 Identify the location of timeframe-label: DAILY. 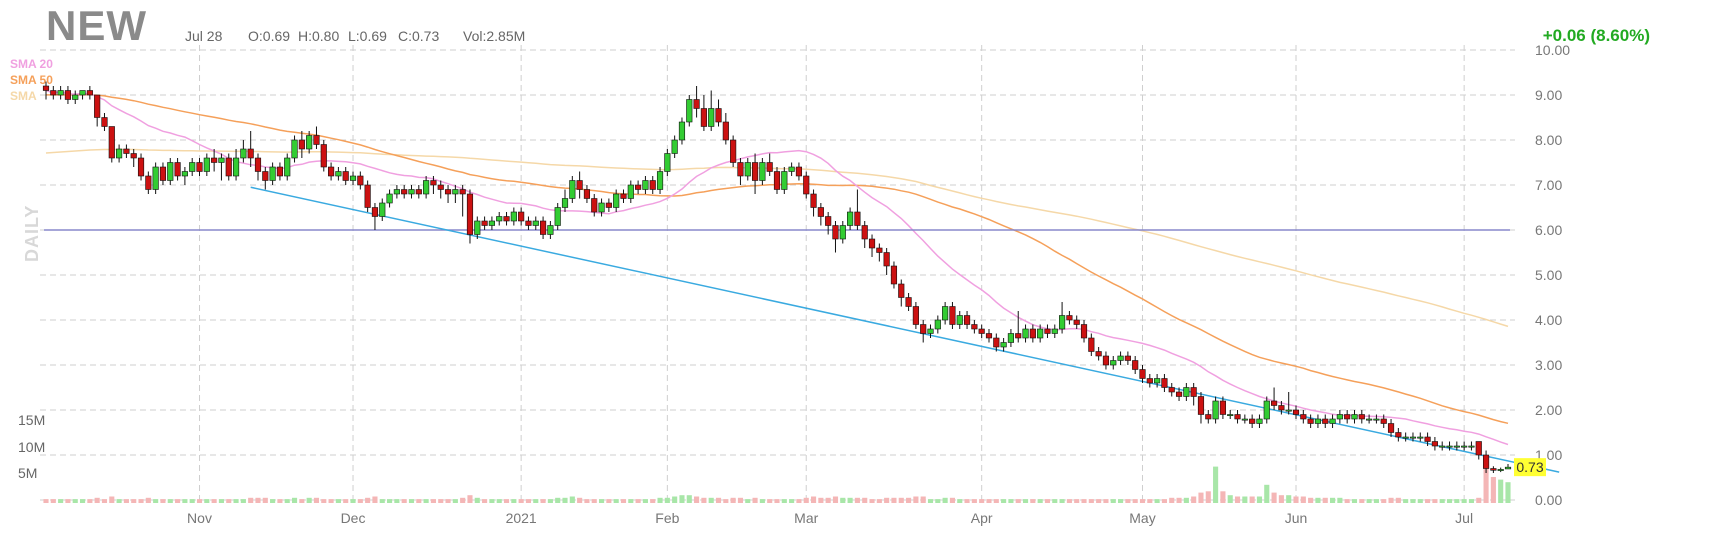
(32, 233).